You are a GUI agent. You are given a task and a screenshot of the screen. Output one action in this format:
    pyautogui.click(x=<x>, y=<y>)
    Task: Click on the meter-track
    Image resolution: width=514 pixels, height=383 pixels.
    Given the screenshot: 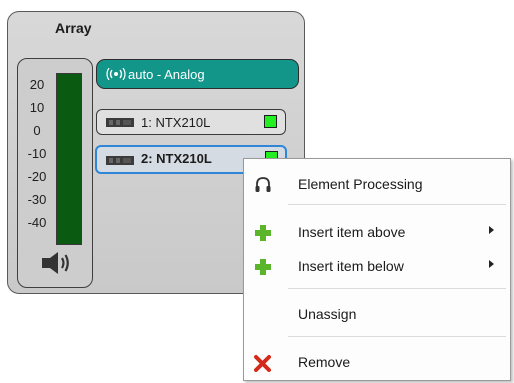 What is the action you would take?
    pyautogui.click(x=69, y=159)
    